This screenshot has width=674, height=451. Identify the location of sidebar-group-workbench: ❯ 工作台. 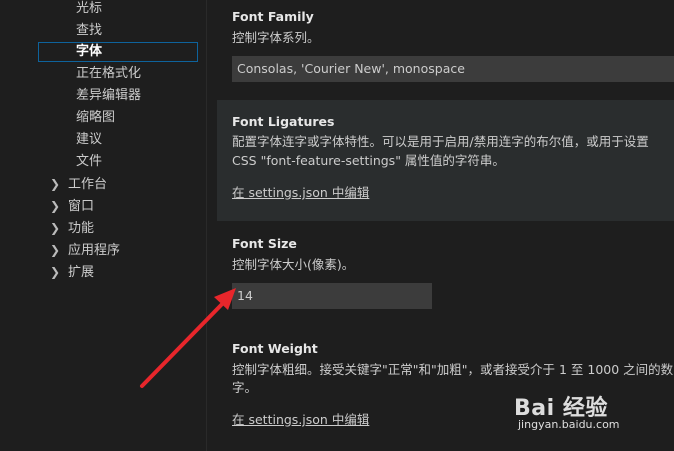
(78, 184).